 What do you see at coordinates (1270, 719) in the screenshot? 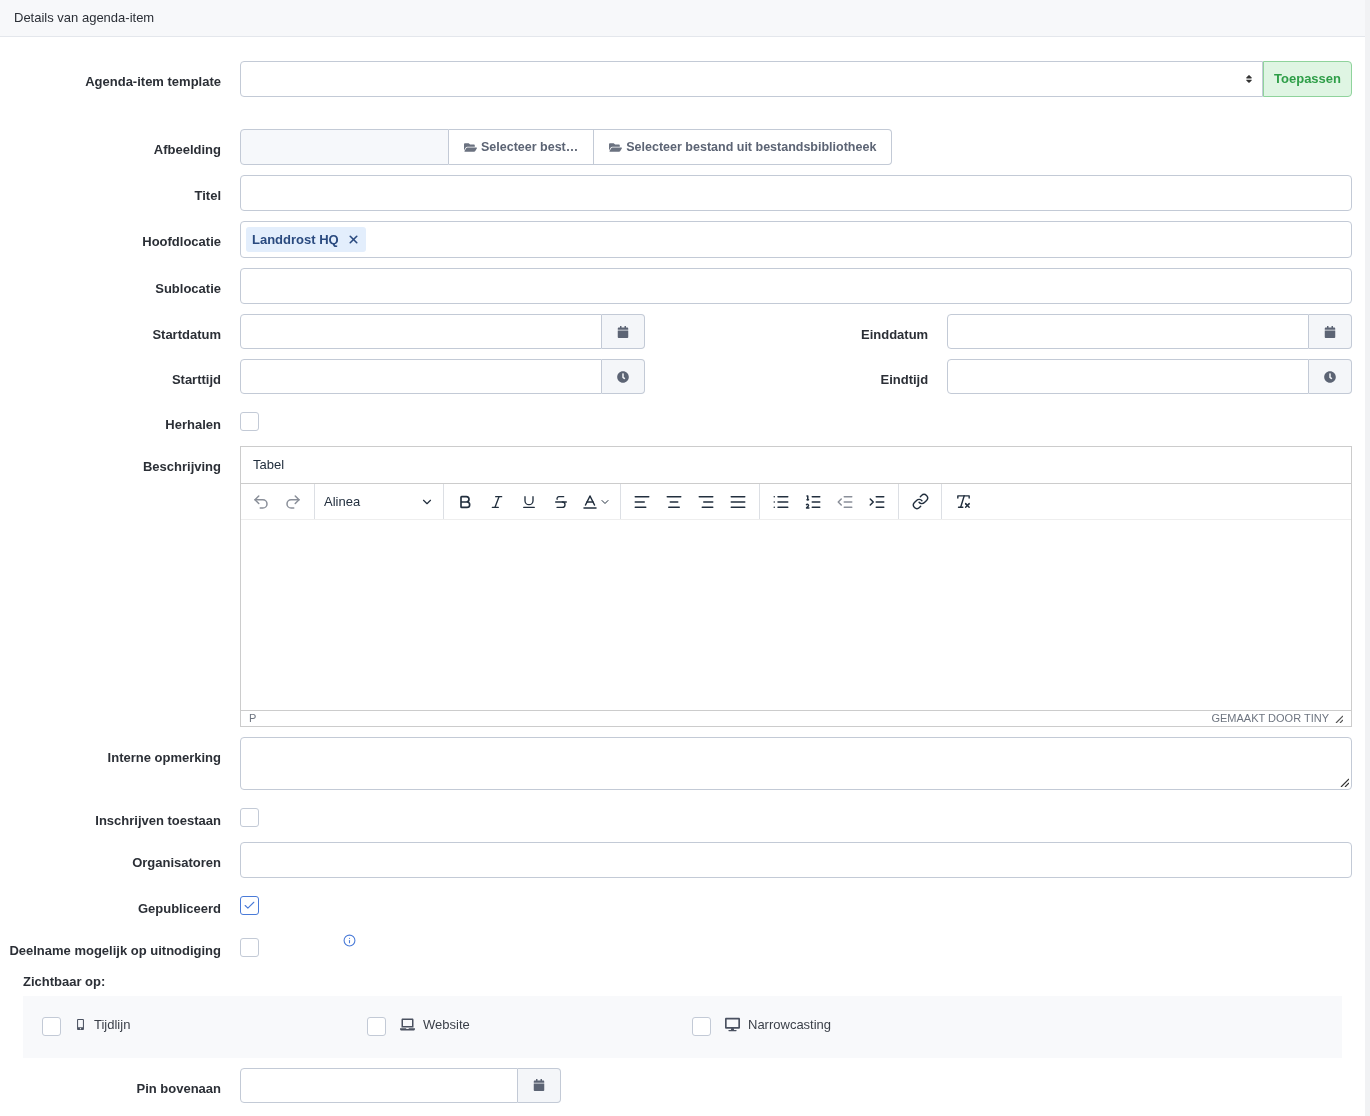
I see `branding-text: GEMAAKT DOOR TINY` at bounding box center [1270, 719].